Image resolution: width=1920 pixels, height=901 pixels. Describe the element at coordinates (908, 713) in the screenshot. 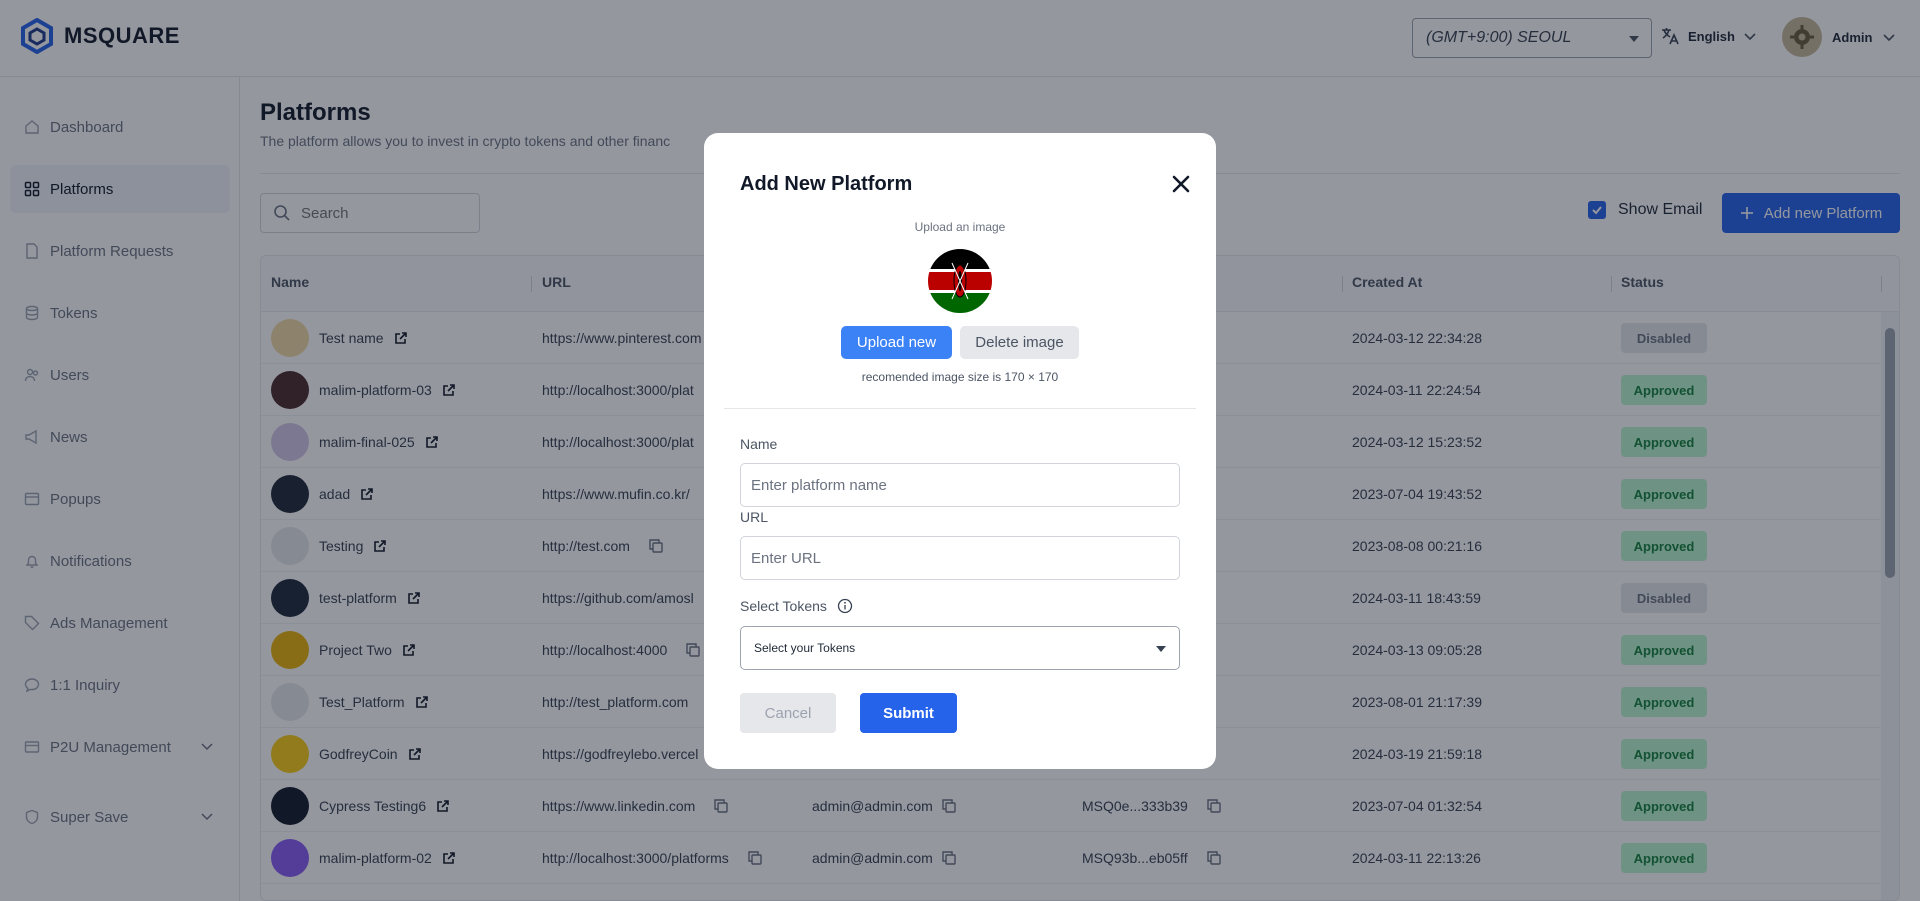

I see `submit-button: Submit` at that location.